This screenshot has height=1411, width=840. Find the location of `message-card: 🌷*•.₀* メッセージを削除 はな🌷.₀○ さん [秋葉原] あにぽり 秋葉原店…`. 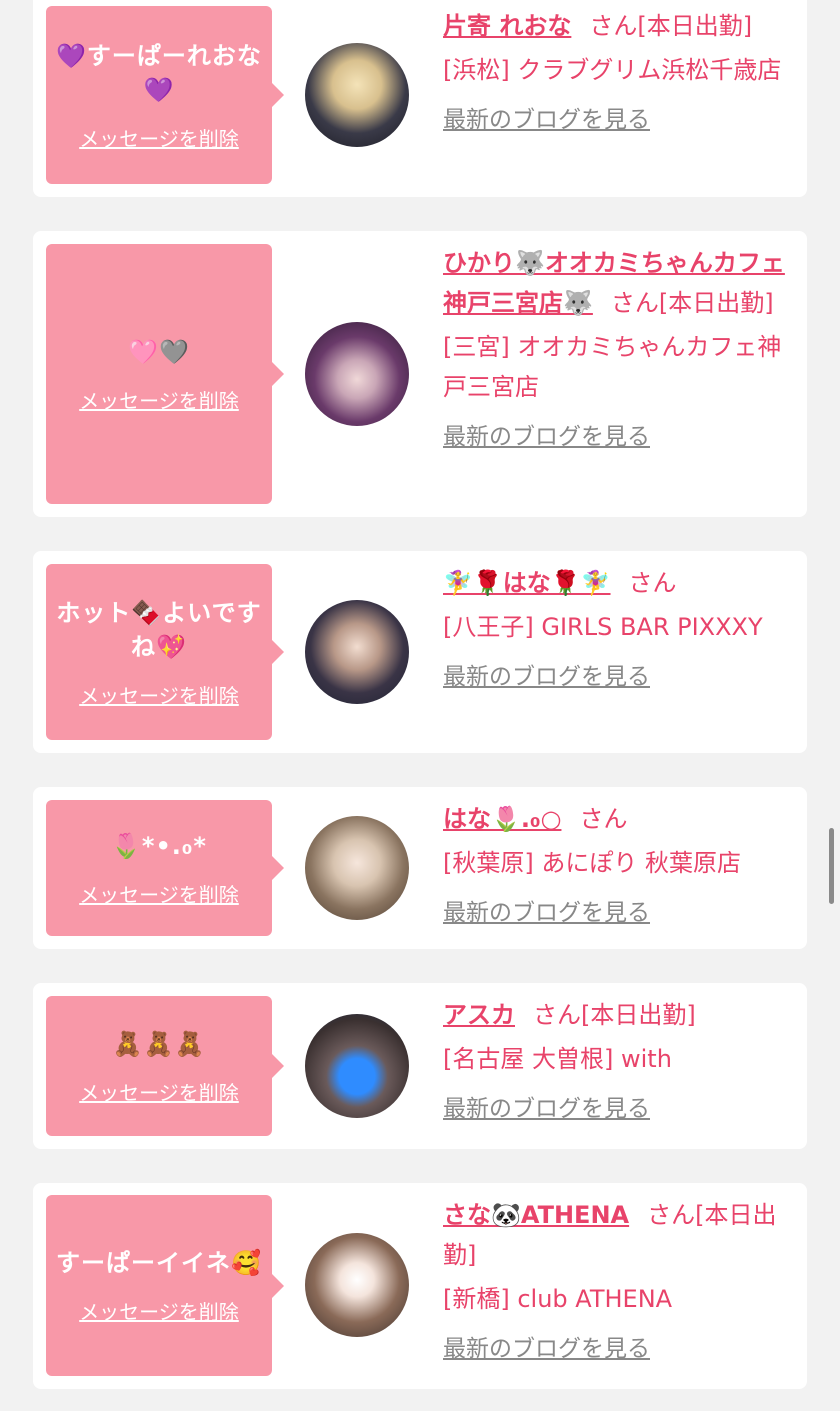

message-card: 🌷*•.₀* メッセージを削除 はな🌷.₀○ さん [秋葉原] あにぽり 秋葉原店… is located at coordinates (420, 868).